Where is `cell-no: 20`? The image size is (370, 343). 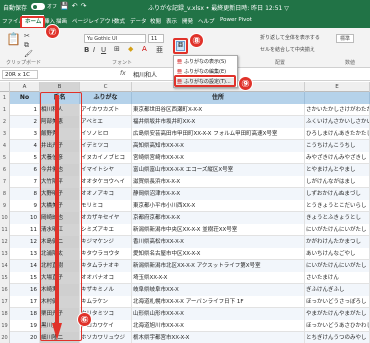 cell-no: 20 is located at coordinates (25, 337).